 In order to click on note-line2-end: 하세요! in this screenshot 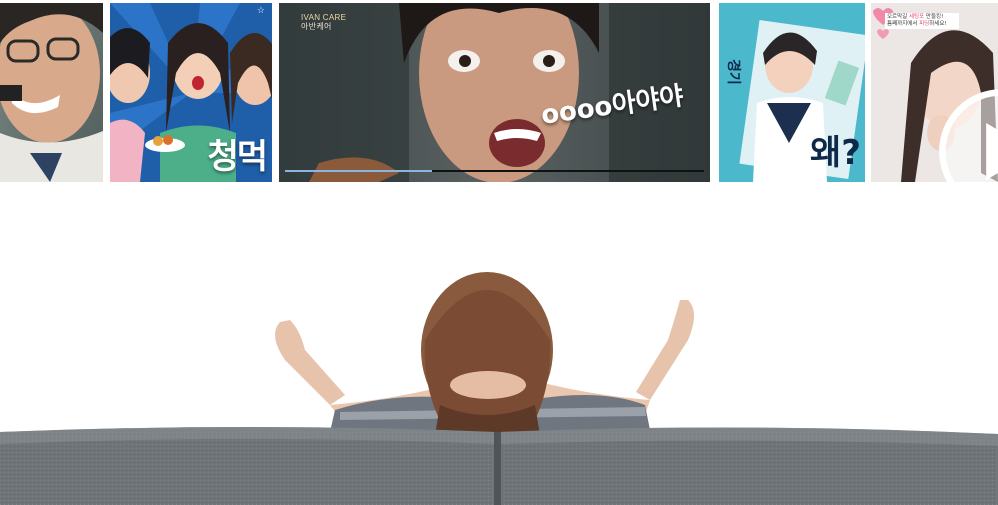, I will do `click(938, 24)`.